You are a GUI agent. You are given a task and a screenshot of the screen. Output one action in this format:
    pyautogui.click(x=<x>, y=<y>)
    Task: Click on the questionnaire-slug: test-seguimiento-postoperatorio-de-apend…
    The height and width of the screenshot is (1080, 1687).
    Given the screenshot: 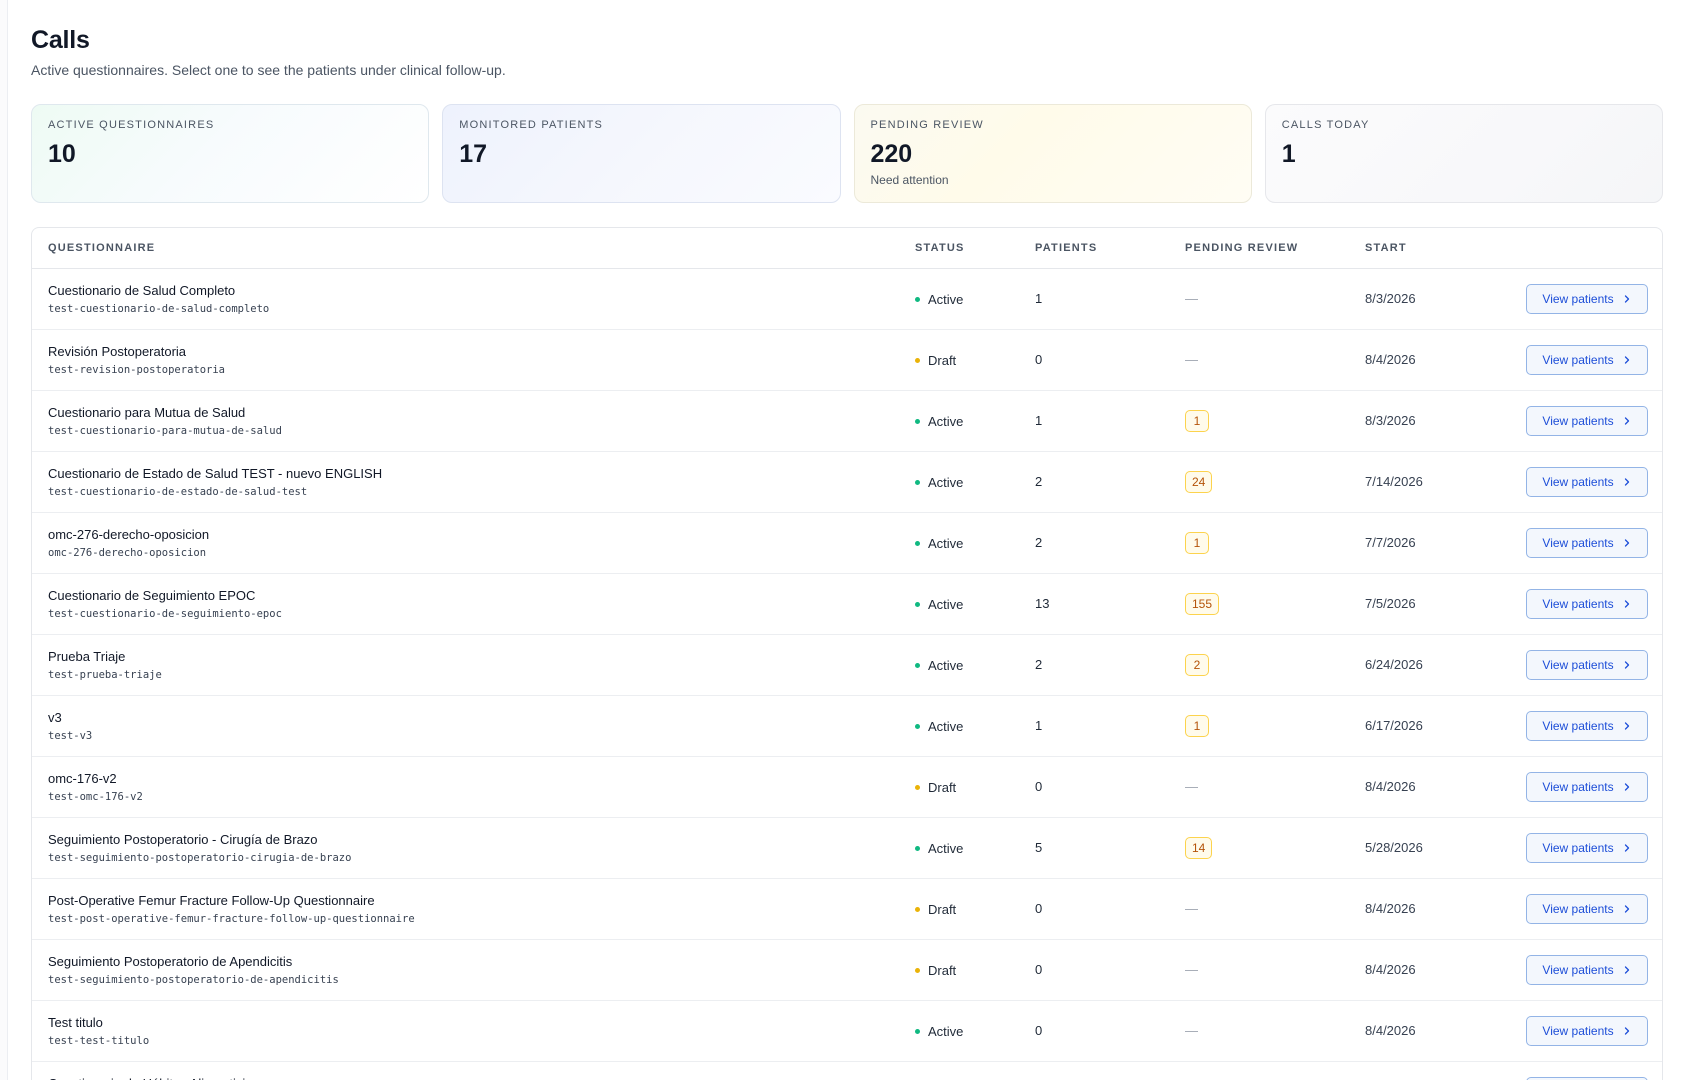 What is the action you would take?
    pyautogui.click(x=193, y=980)
    